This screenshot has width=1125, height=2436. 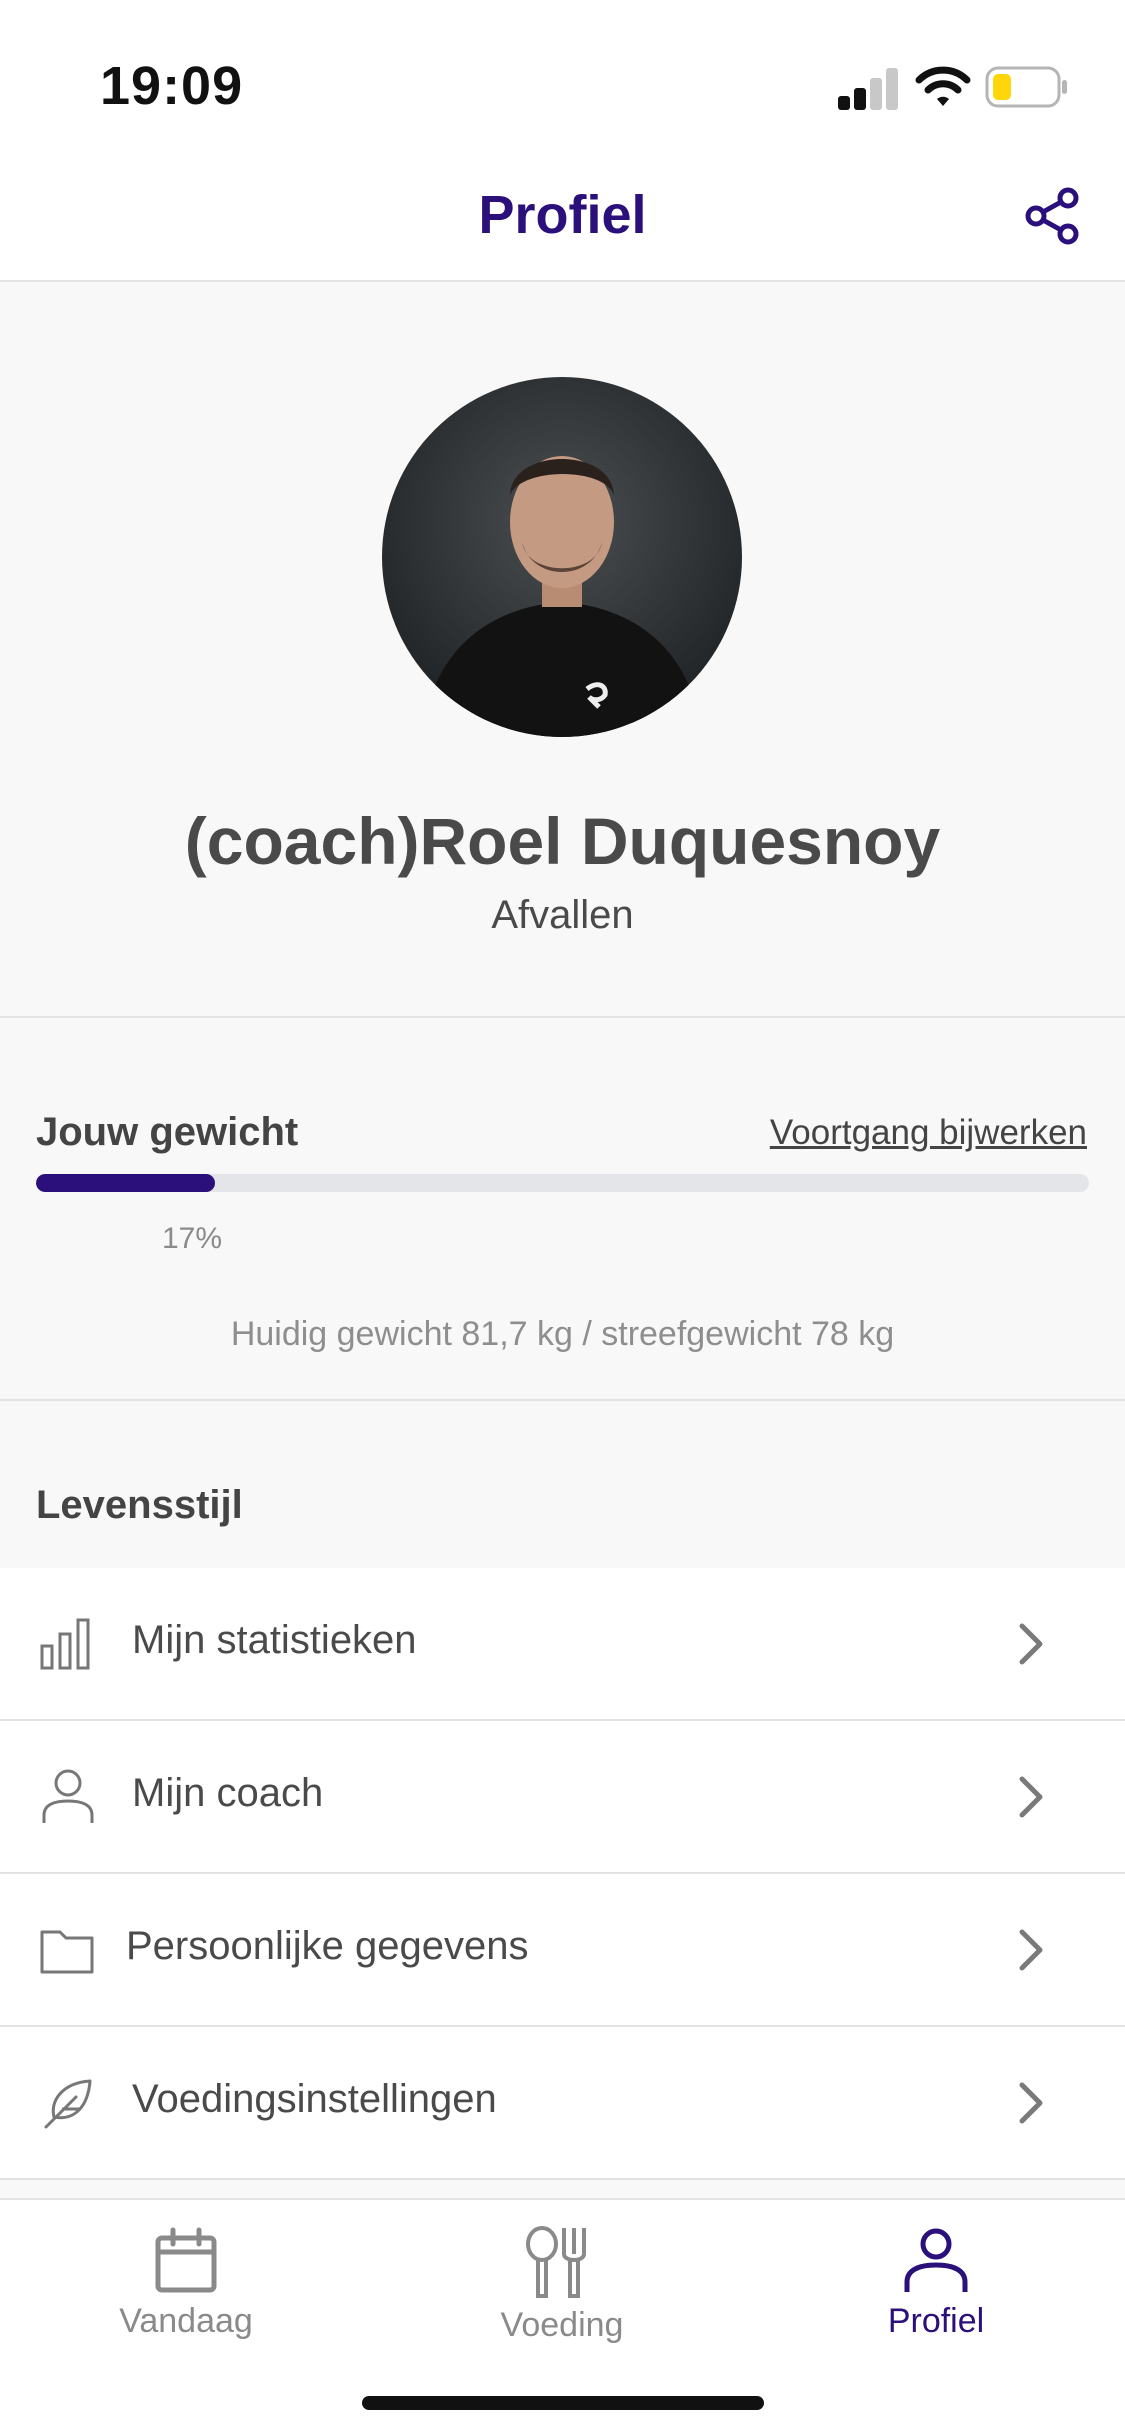 I want to click on wifi-icon, so click(x=943, y=86).